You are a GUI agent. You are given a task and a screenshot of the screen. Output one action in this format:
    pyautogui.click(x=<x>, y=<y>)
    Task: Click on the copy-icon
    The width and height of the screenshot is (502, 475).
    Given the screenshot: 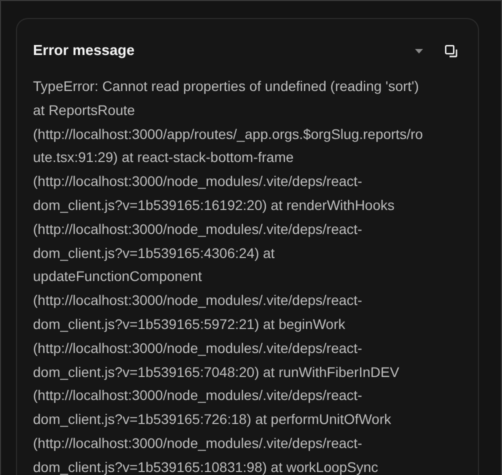 What is the action you would take?
    pyautogui.click(x=451, y=51)
    